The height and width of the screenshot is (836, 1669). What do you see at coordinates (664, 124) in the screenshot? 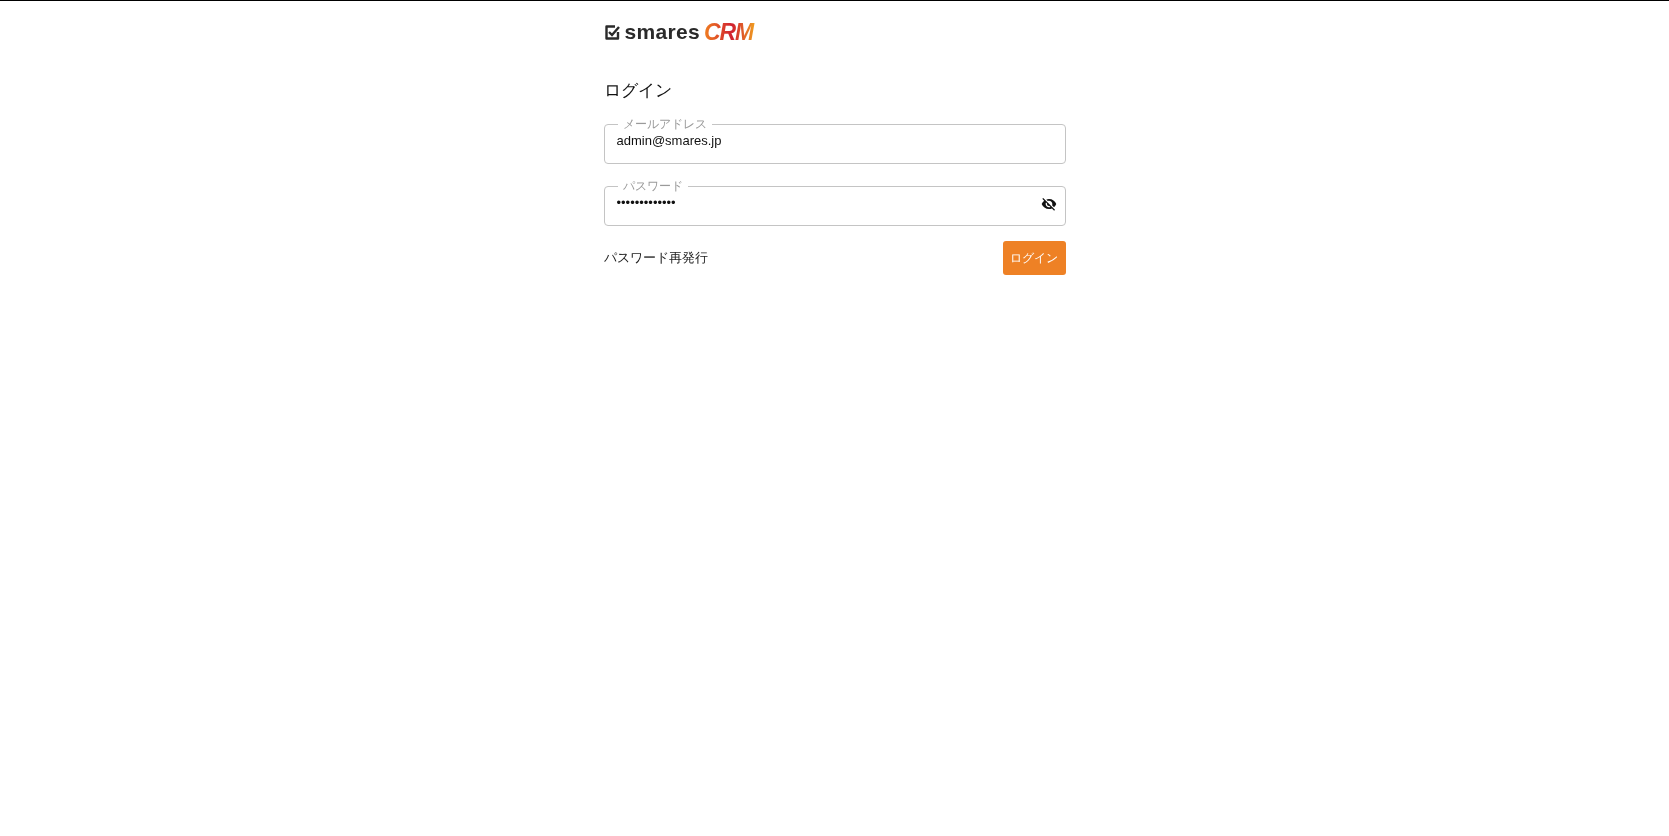
I see `field-label: メールアドレス` at bounding box center [664, 124].